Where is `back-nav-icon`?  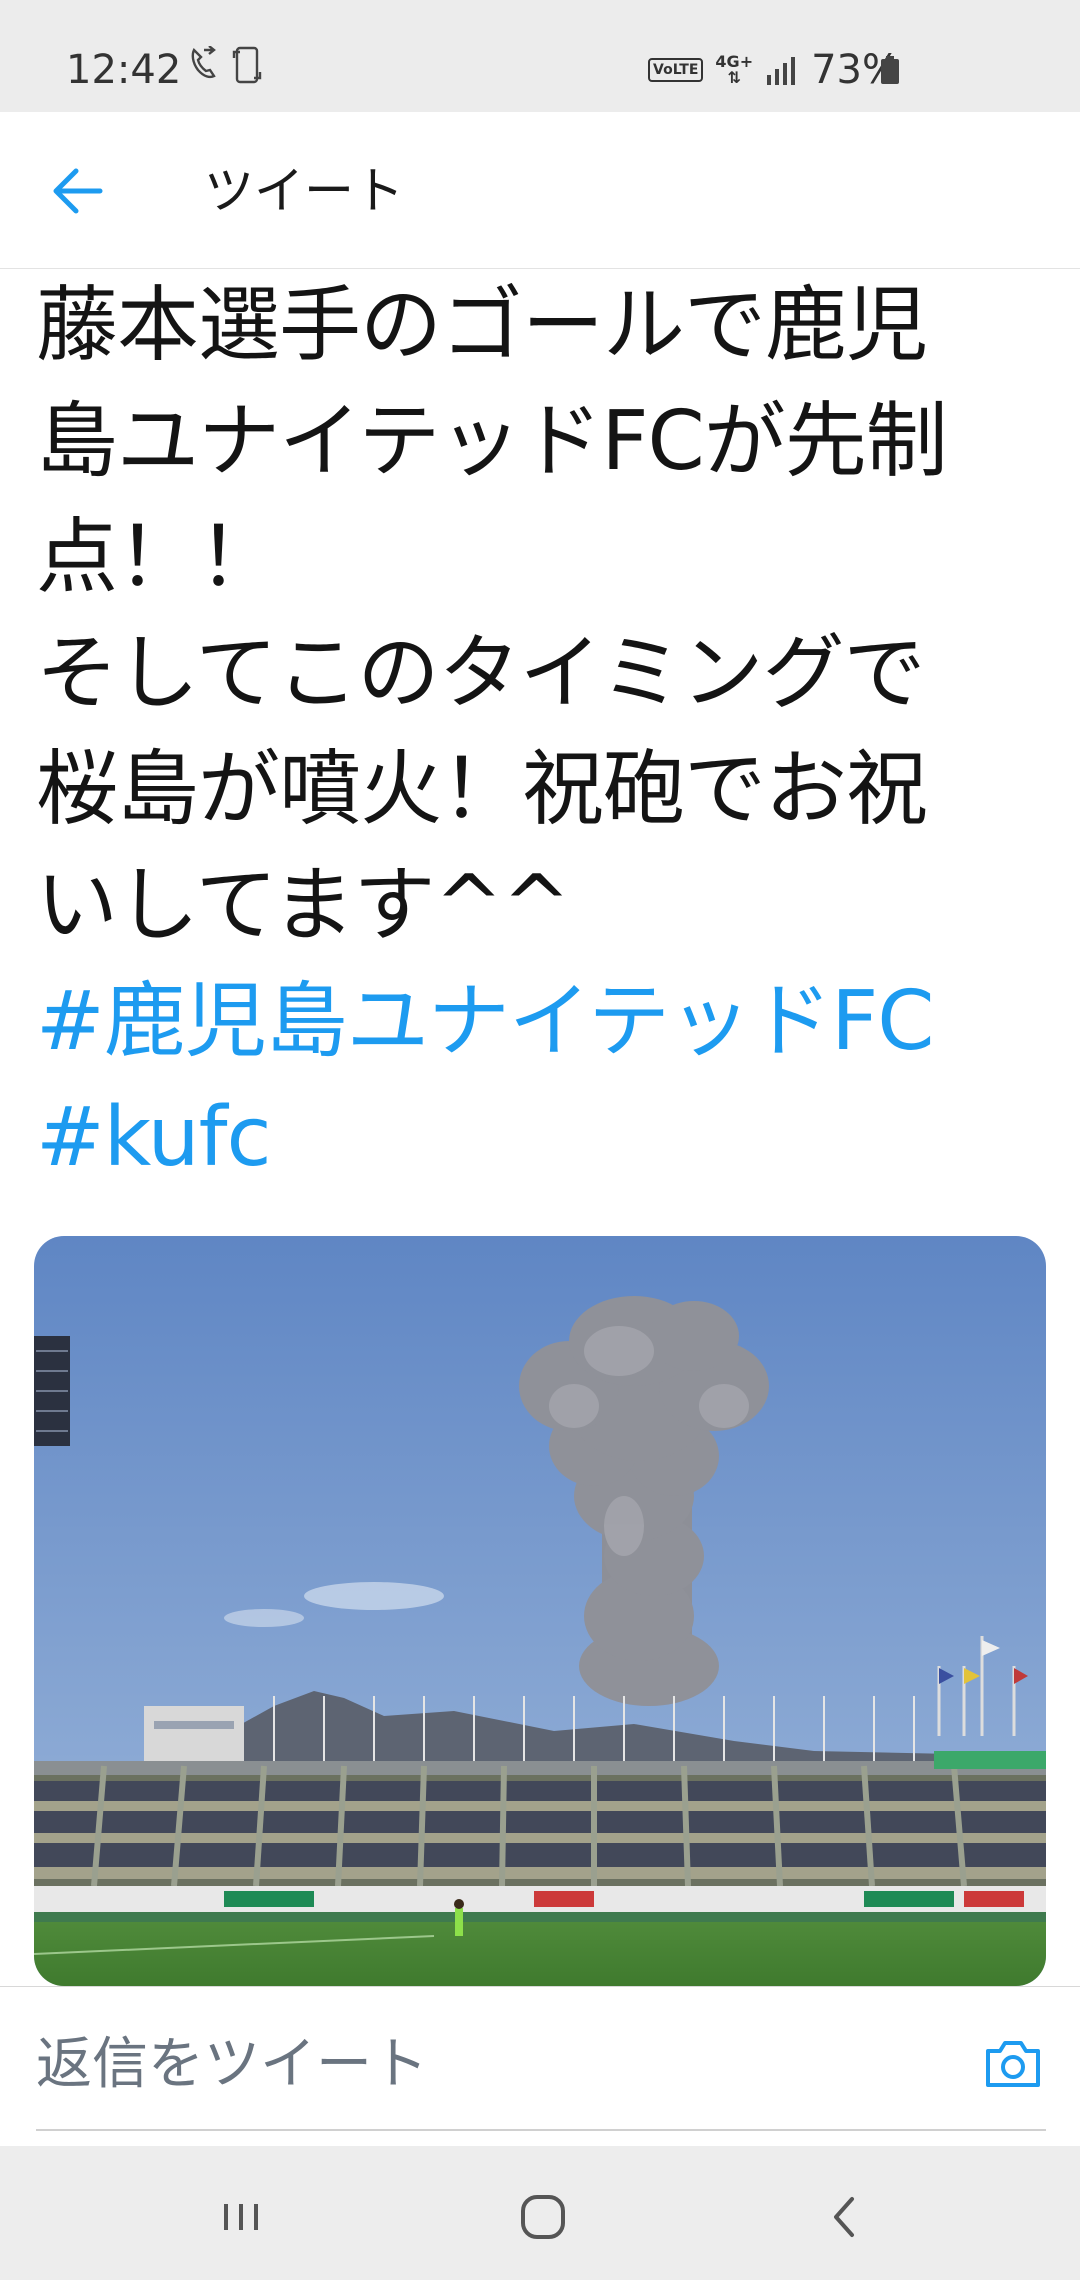
back-nav-icon is located at coordinates (845, 2217).